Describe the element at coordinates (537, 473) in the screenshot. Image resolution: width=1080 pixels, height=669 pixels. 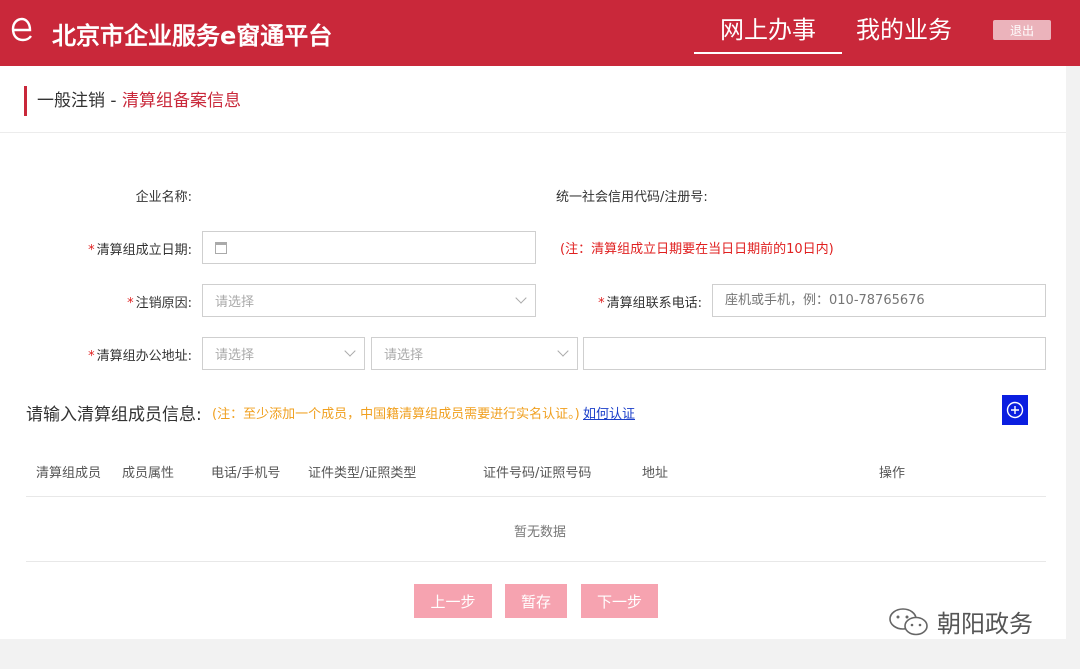
I see `column-id-number: 证件号码/证照号码` at that location.